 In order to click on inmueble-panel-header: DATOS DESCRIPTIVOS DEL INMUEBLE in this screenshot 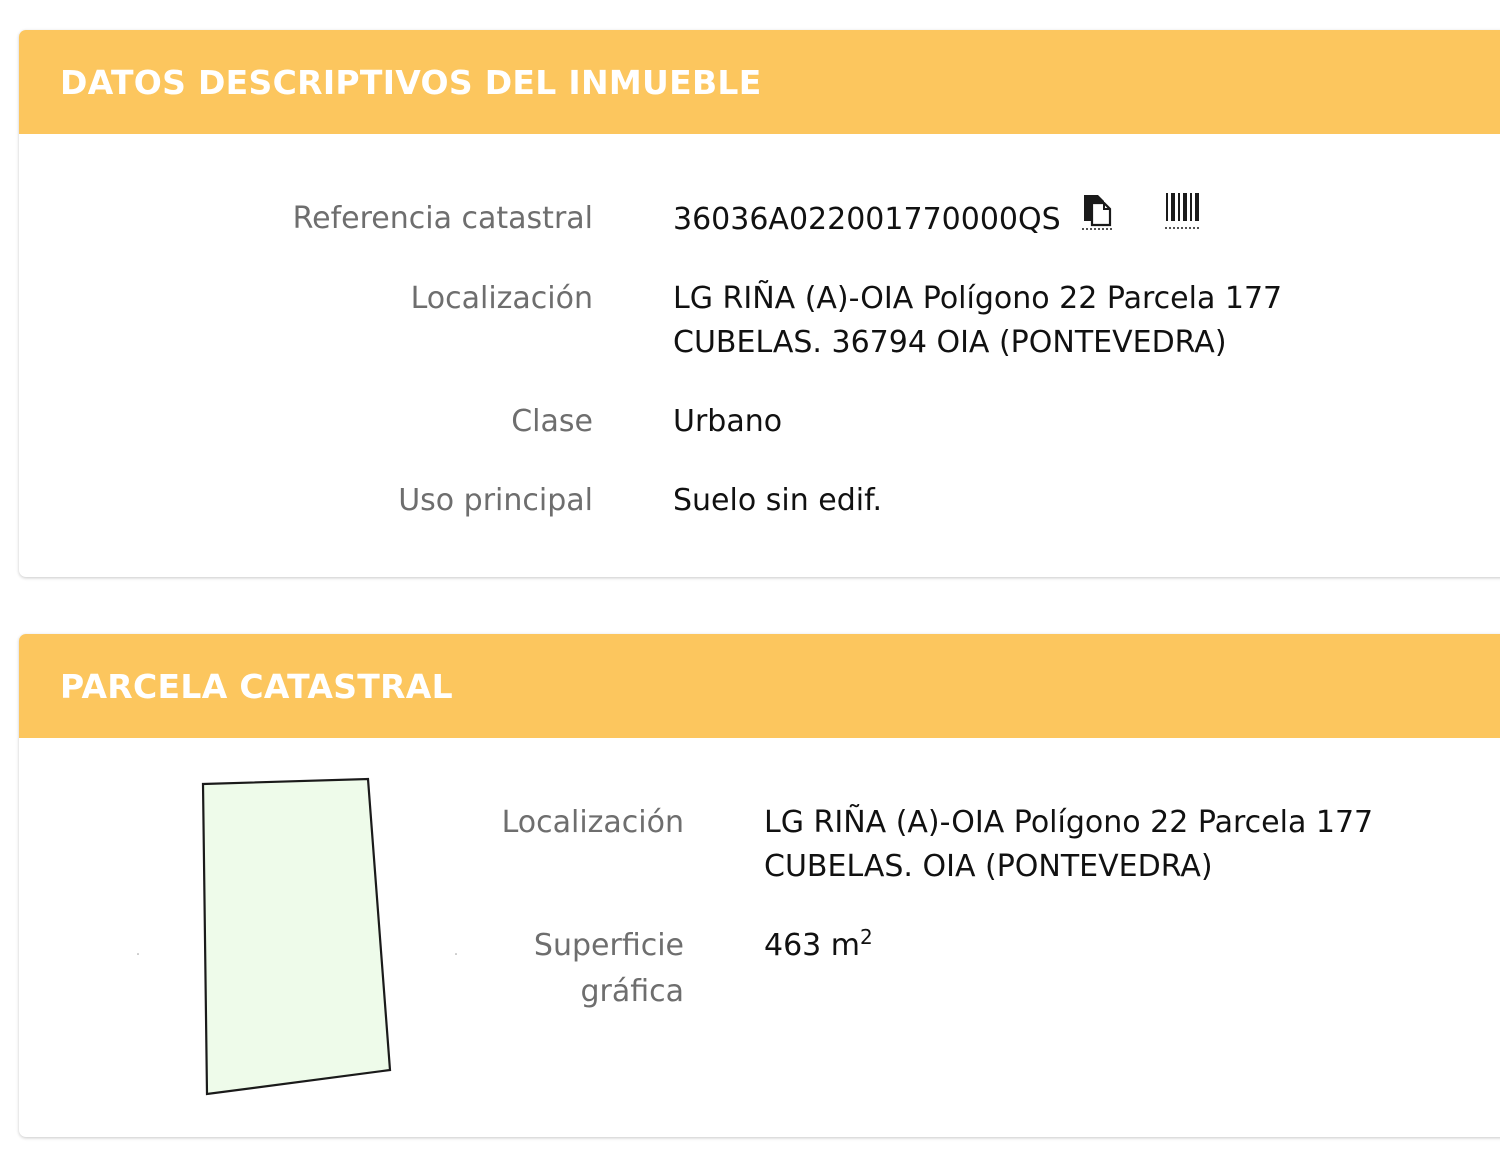, I will do `click(759, 82)`.